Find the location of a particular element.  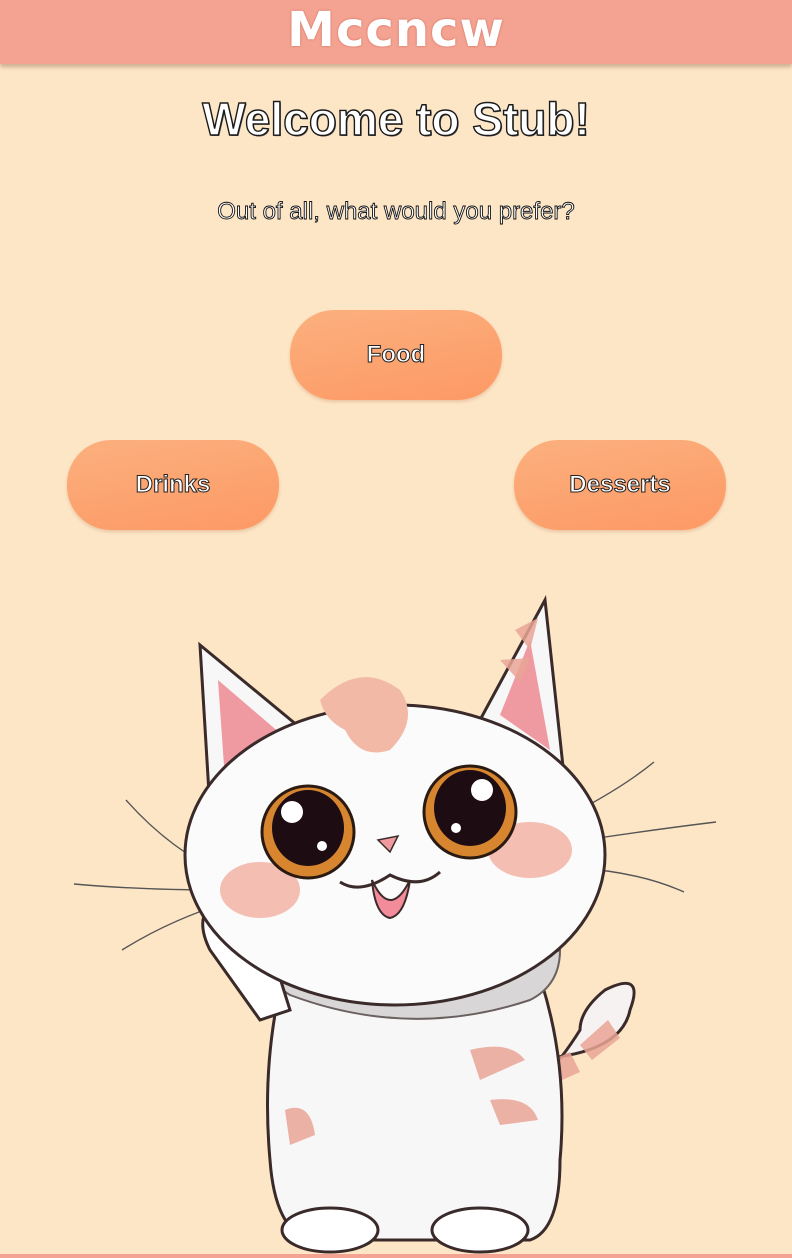

page-title: Welcome to Stub! is located at coordinates (395, 118).